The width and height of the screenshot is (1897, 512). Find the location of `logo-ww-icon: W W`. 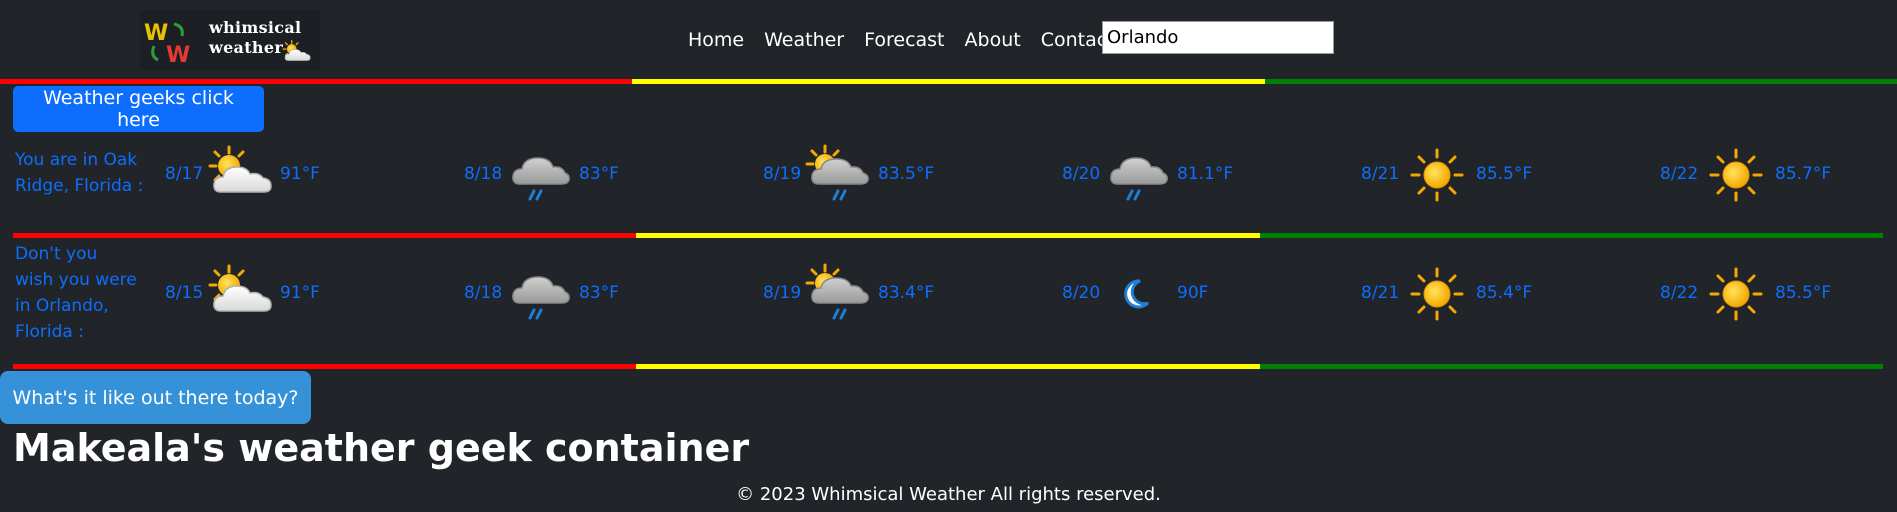

logo-ww-icon: W W is located at coordinates (167, 42).